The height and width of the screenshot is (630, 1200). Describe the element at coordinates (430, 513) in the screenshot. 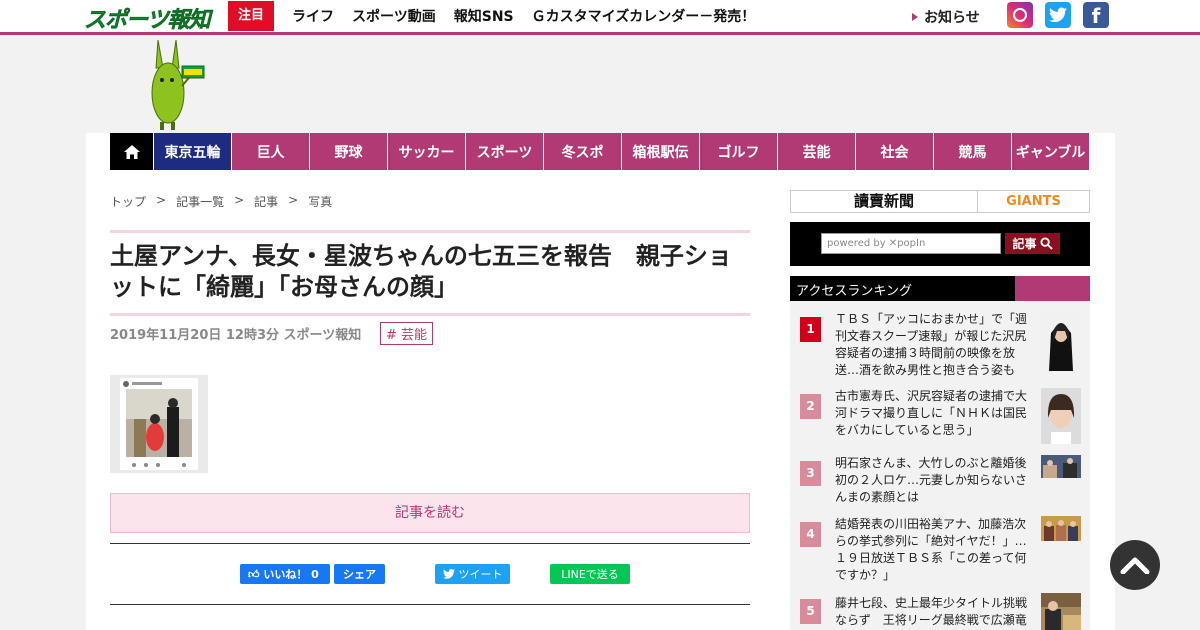

I see `read-article-button: 記事を読む` at that location.